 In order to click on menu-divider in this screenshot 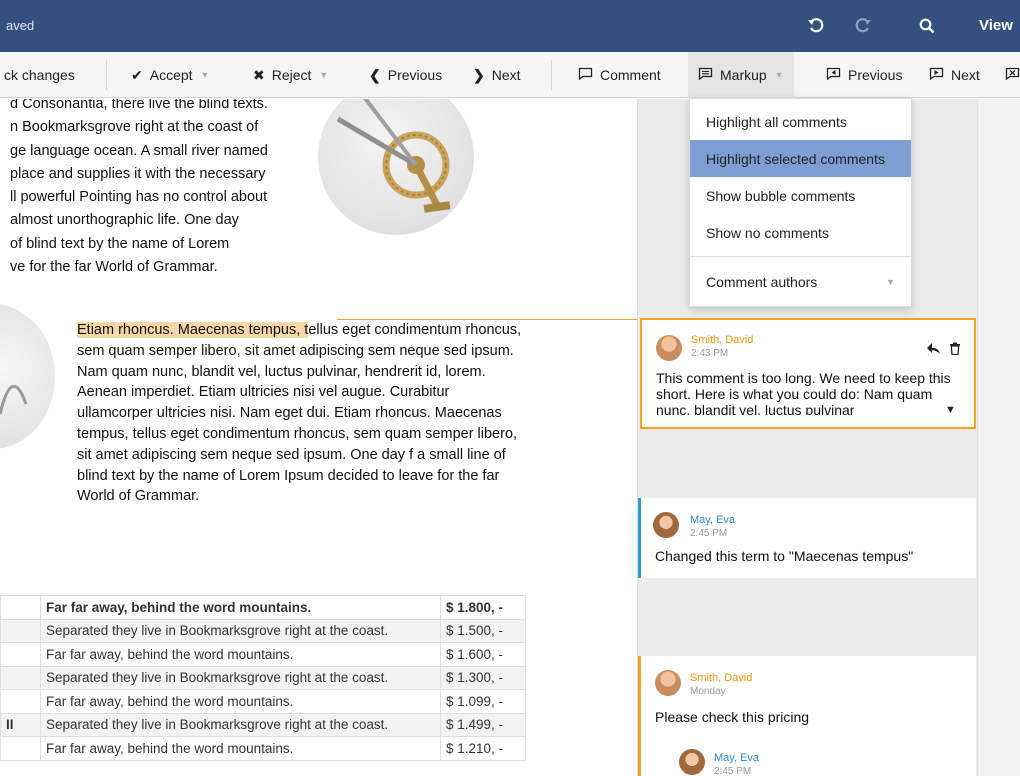, I will do `click(800, 256)`.